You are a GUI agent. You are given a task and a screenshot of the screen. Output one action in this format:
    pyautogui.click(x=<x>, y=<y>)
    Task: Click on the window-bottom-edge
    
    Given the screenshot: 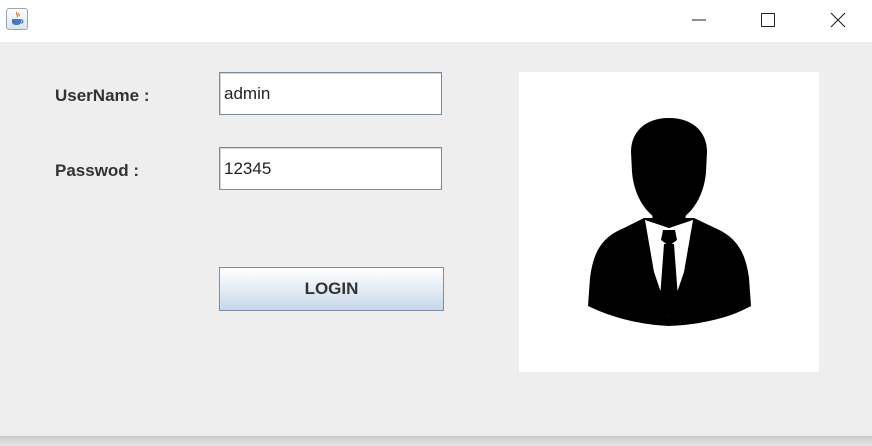 What is the action you would take?
    pyautogui.click(x=436, y=441)
    